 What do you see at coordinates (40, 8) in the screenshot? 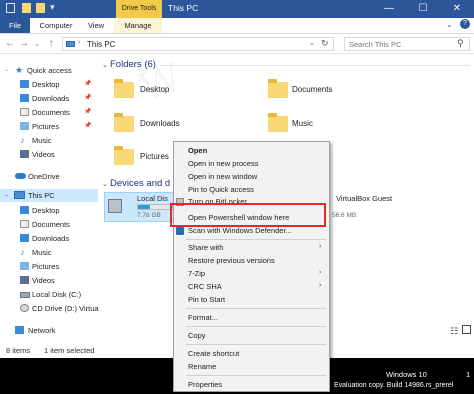
I see `new-folder-icon` at bounding box center [40, 8].